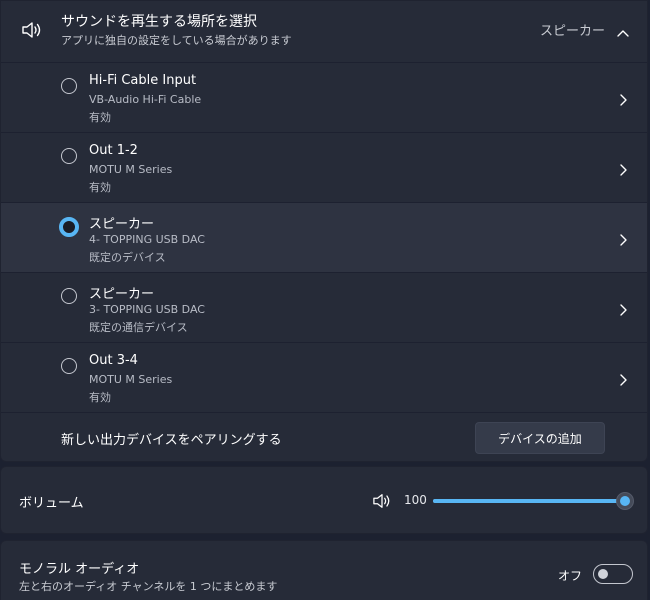 The width and height of the screenshot is (650, 600). What do you see at coordinates (127, 257) in the screenshot?
I see `device-status: 既定のデバイス` at bounding box center [127, 257].